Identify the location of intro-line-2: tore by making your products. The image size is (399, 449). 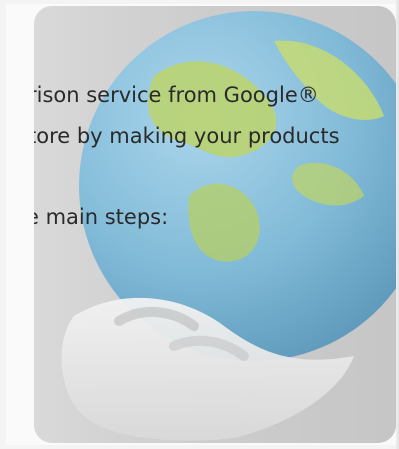
(187, 136).